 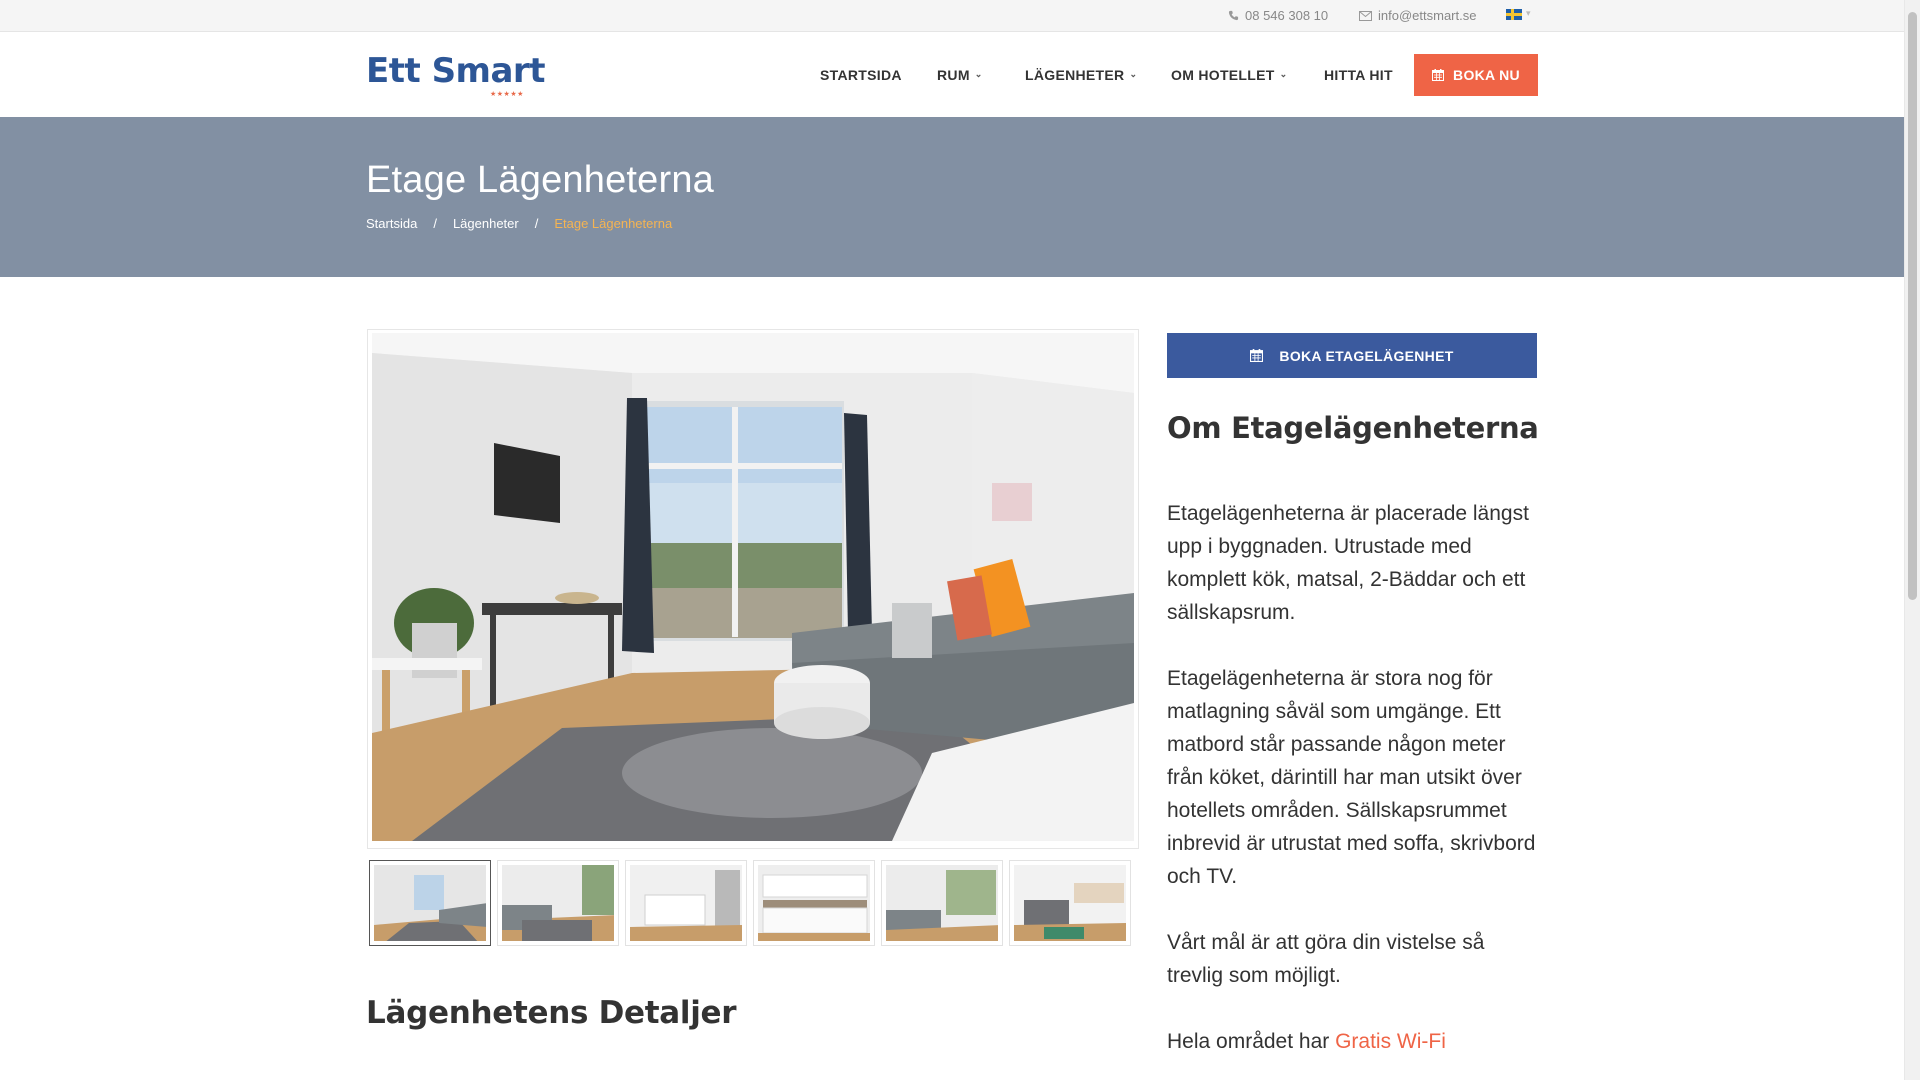 I want to click on nav-item-rum: RUM ⌄, so click(x=960, y=74).